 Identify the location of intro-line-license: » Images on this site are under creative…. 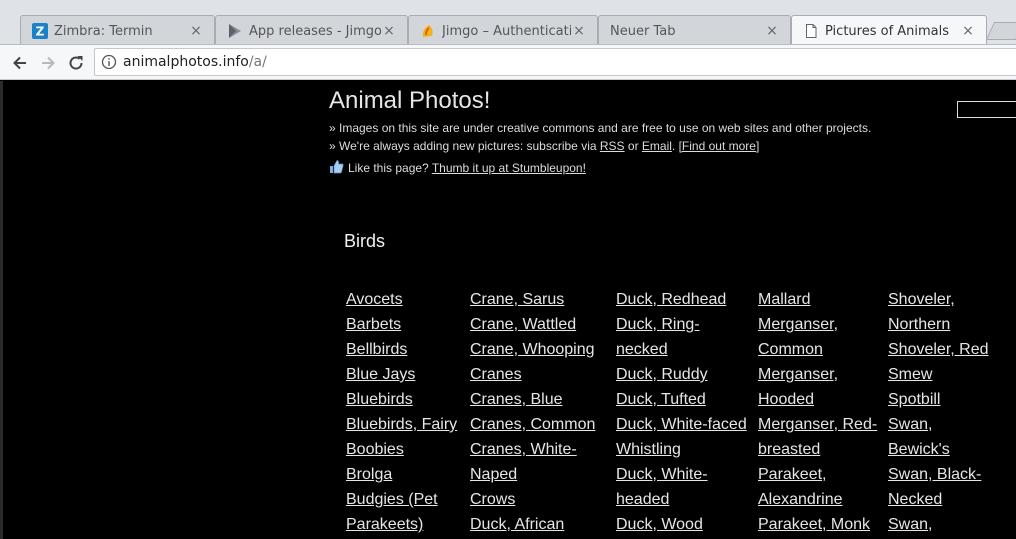
(600, 128).